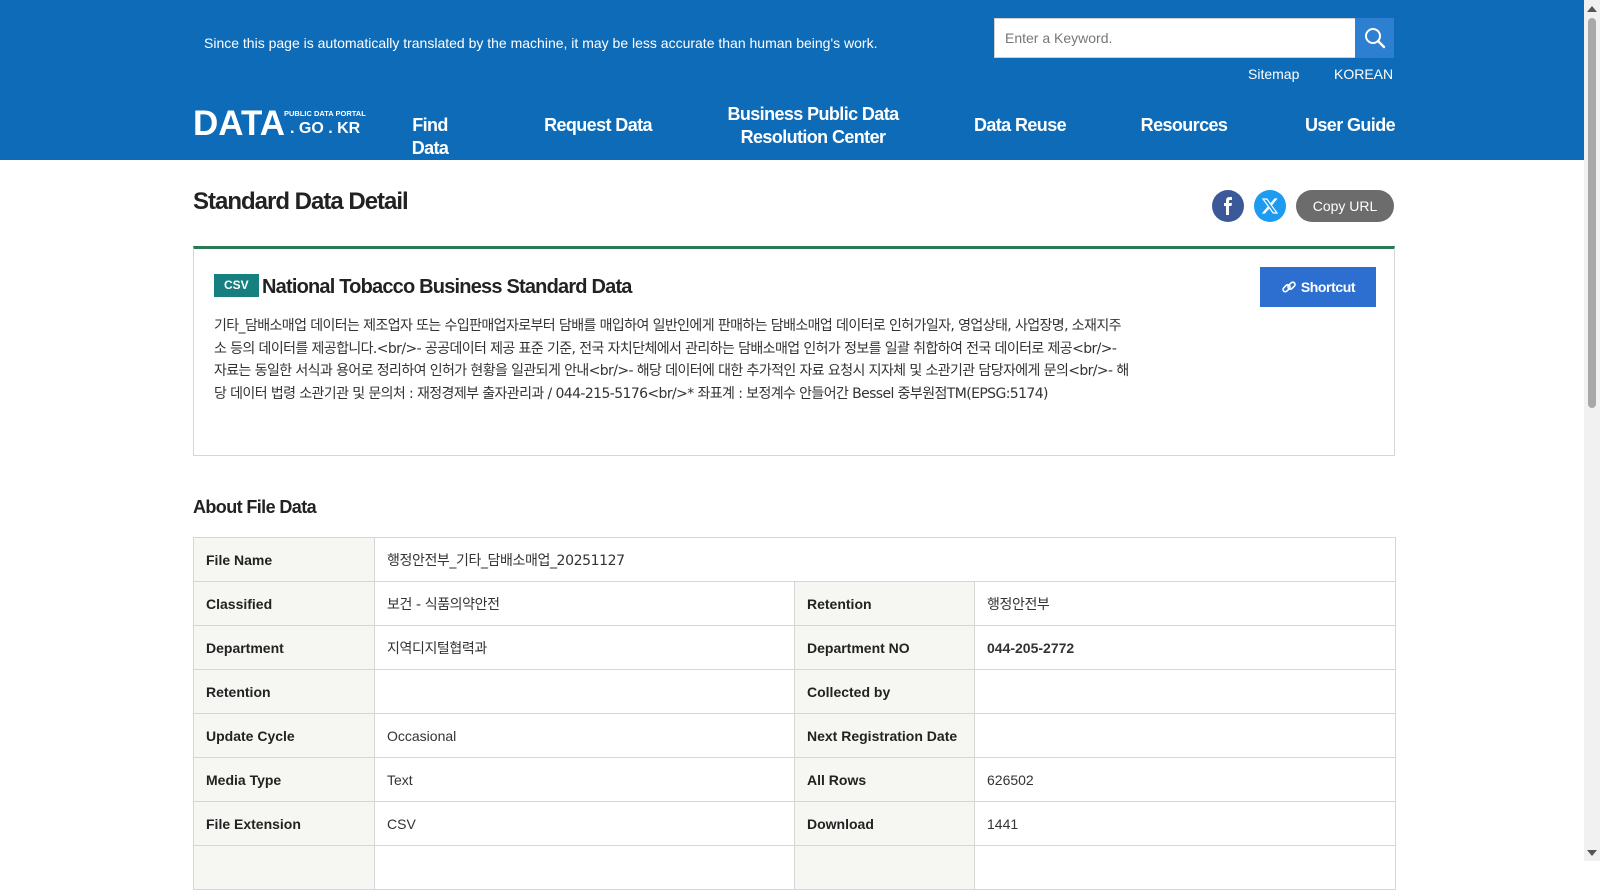 Image resolution: width=1600 pixels, height=890 pixels. I want to click on facebook-share-button, so click(1228, 206).